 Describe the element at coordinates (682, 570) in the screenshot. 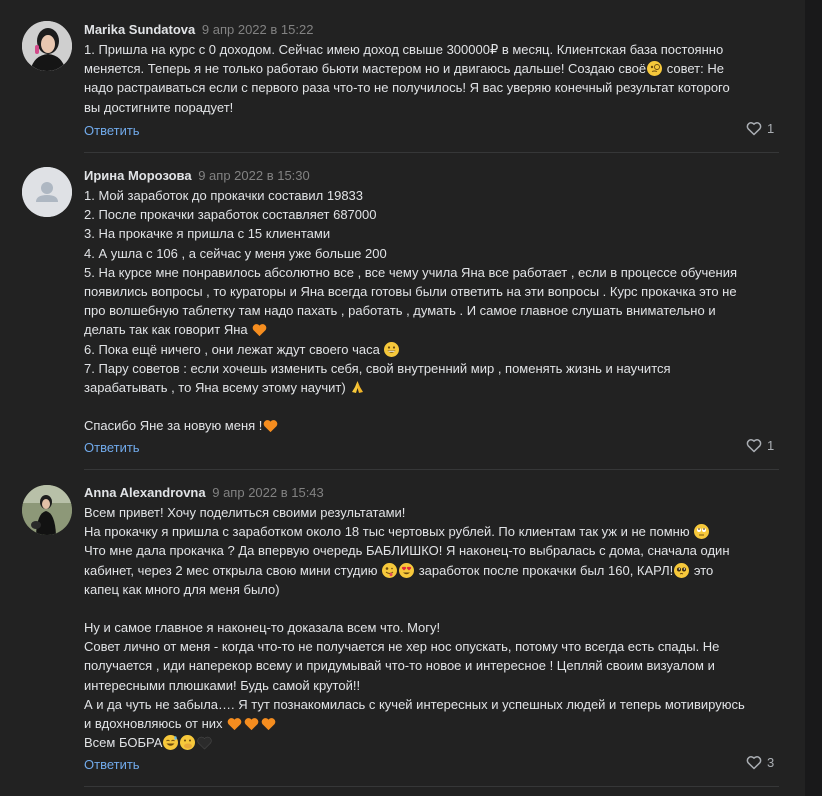

I see `pleading-face-emoji-icon` at that location.